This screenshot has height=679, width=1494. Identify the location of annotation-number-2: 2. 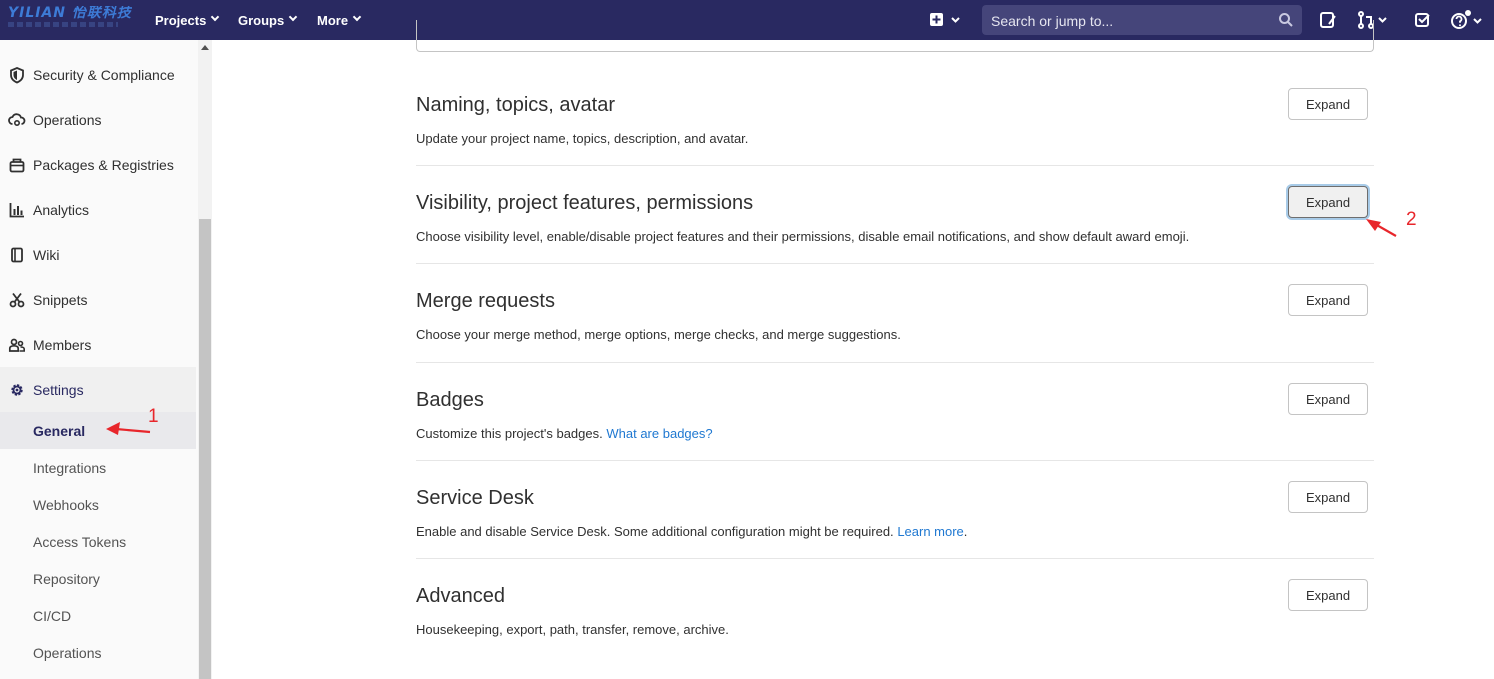
(1411, 219).